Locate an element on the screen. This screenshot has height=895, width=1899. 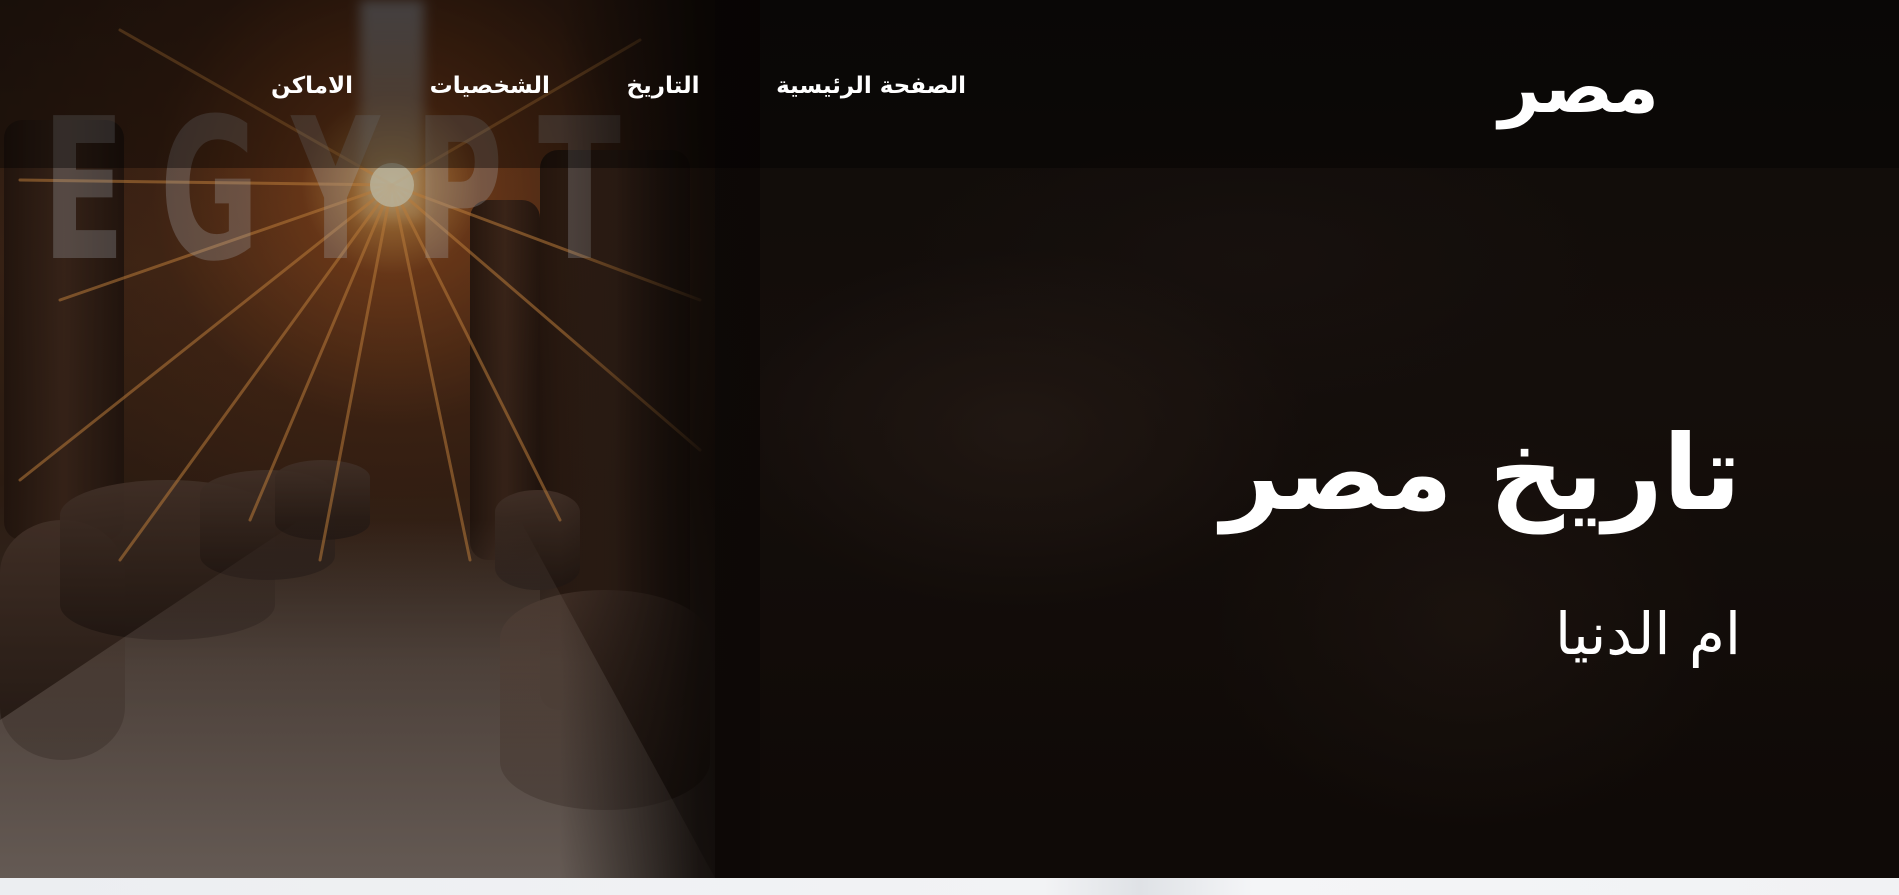
site-logo: مصر is located at coordinates (1579, 87).